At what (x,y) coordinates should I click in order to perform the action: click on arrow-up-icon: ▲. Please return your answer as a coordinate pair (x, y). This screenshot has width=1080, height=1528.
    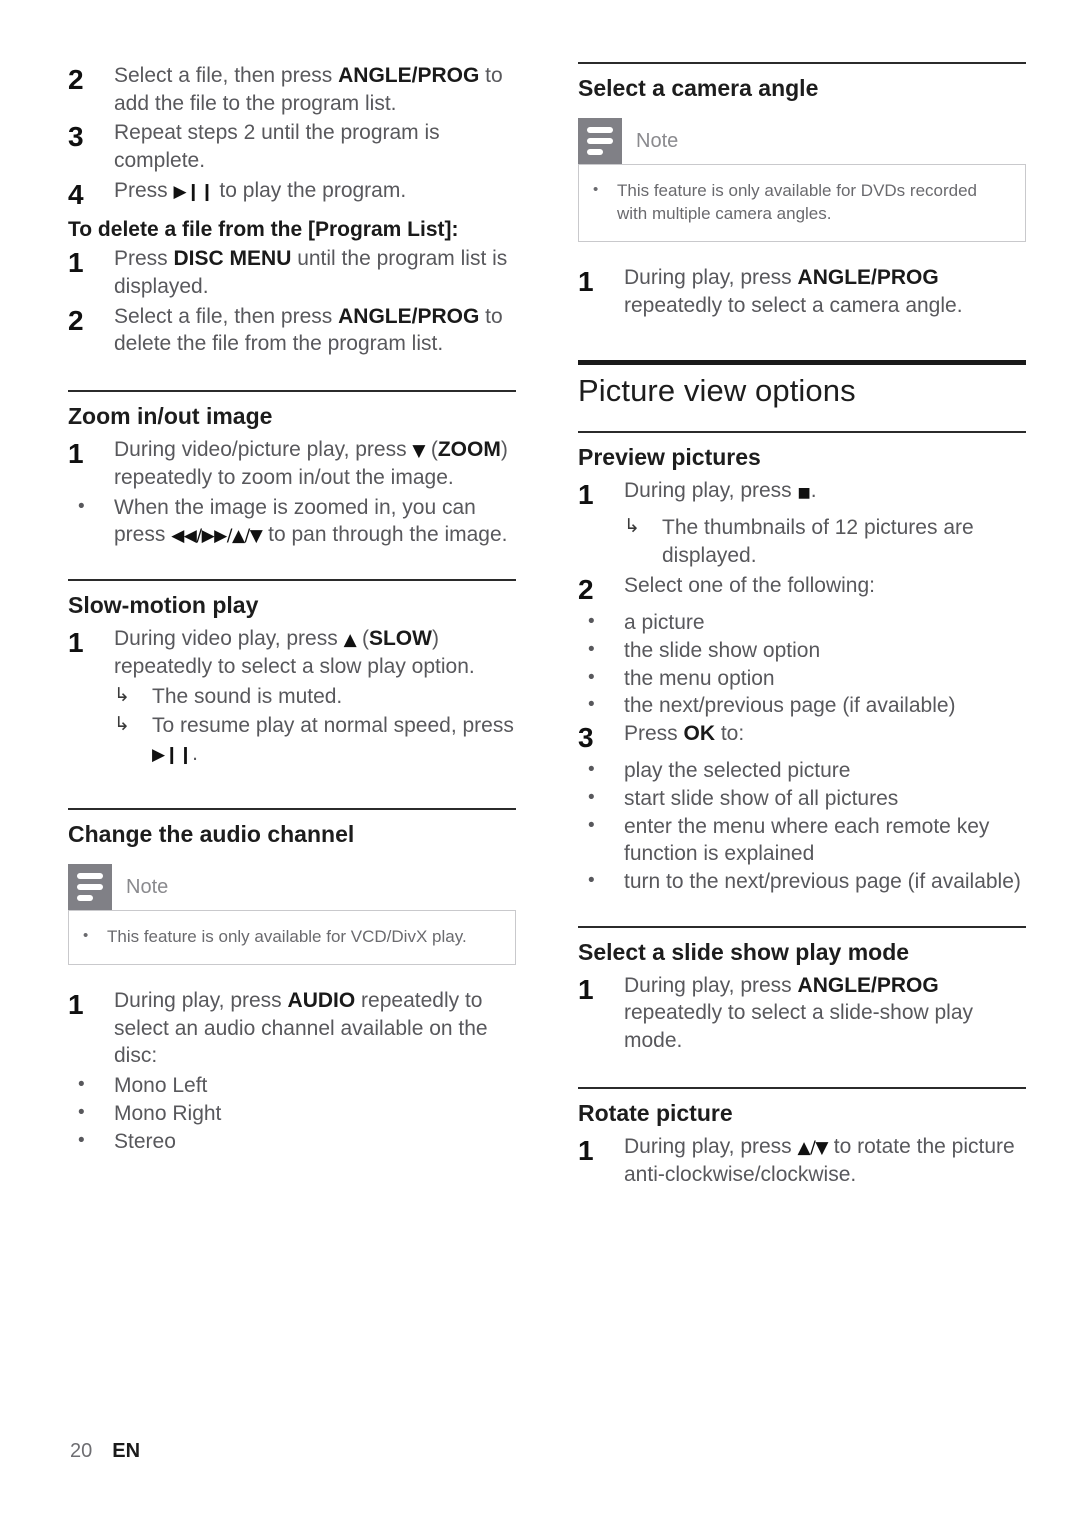
    Looking at the image, I should click on (350, 640).